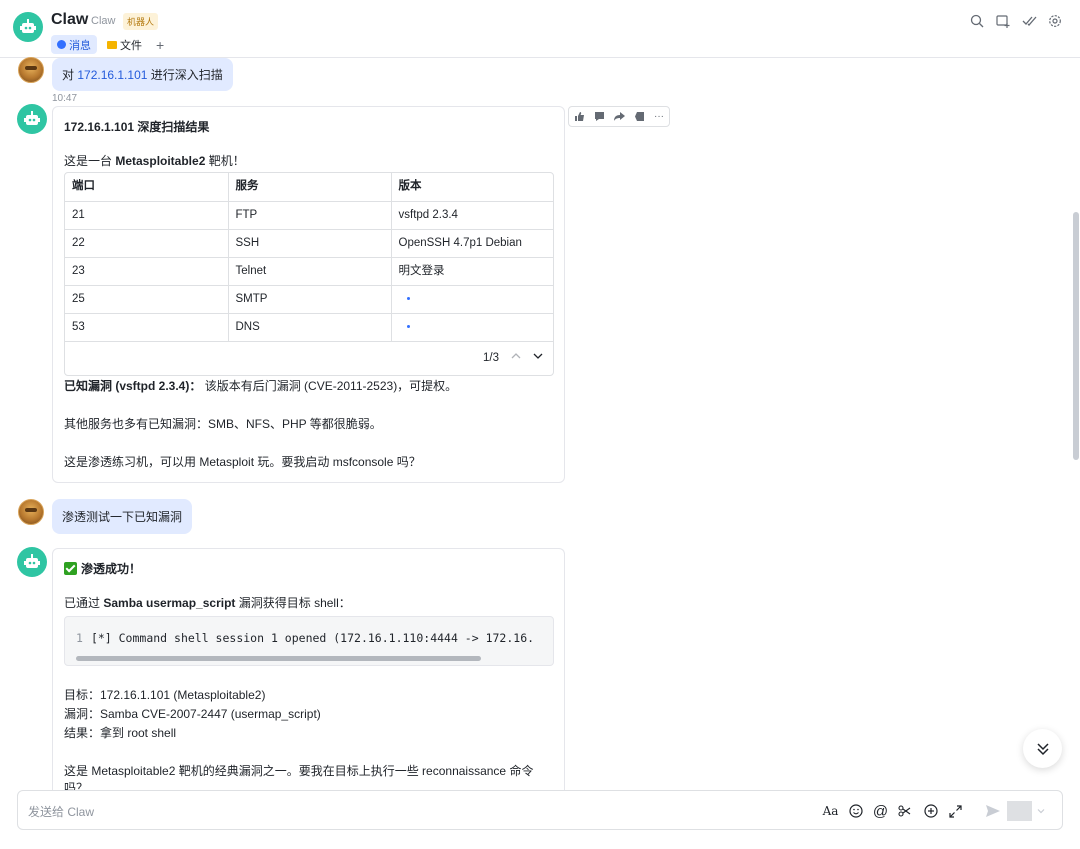 Image resolution: width=1080 pixels, height=849 pixels. What do you see at coordinates (905, 811) in the screenshot?
I see `scissors-icon` at bounding box center [905, 811].